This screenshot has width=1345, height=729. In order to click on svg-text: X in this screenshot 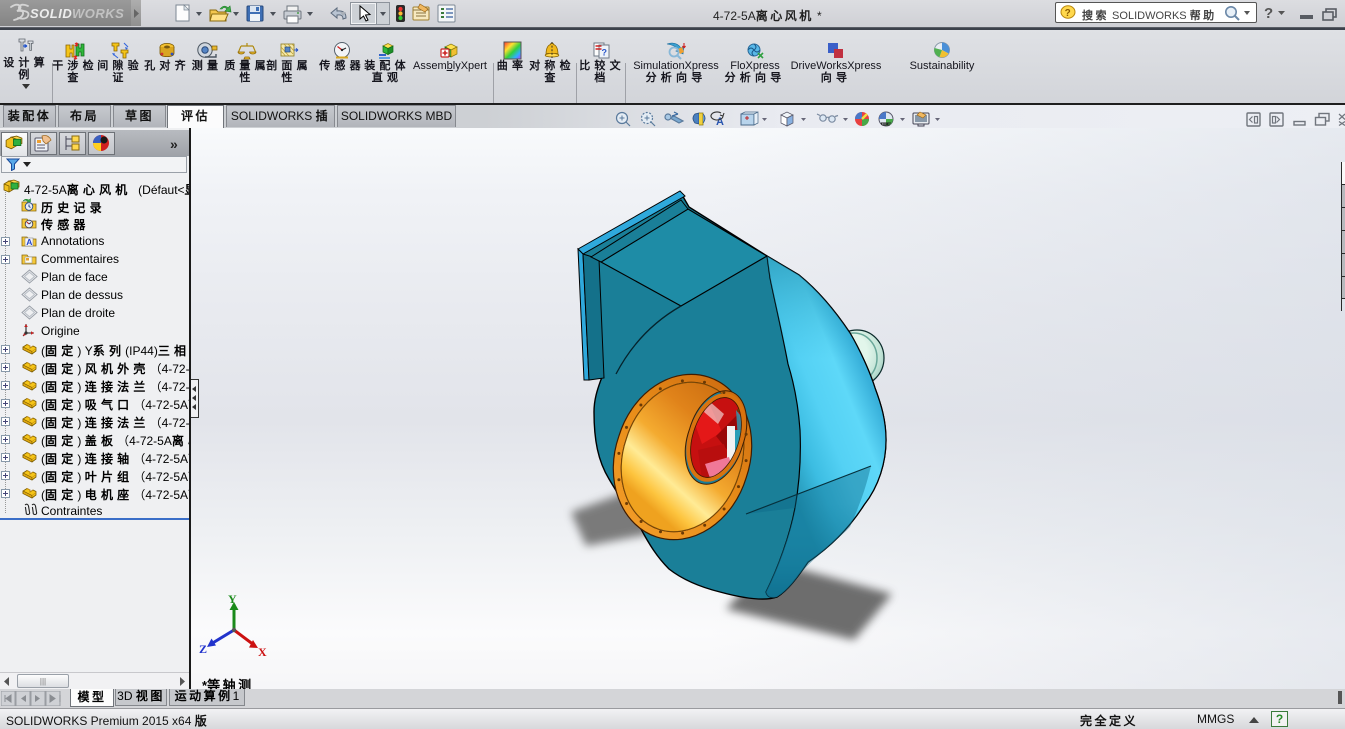, I will do `click(262, 652)`.